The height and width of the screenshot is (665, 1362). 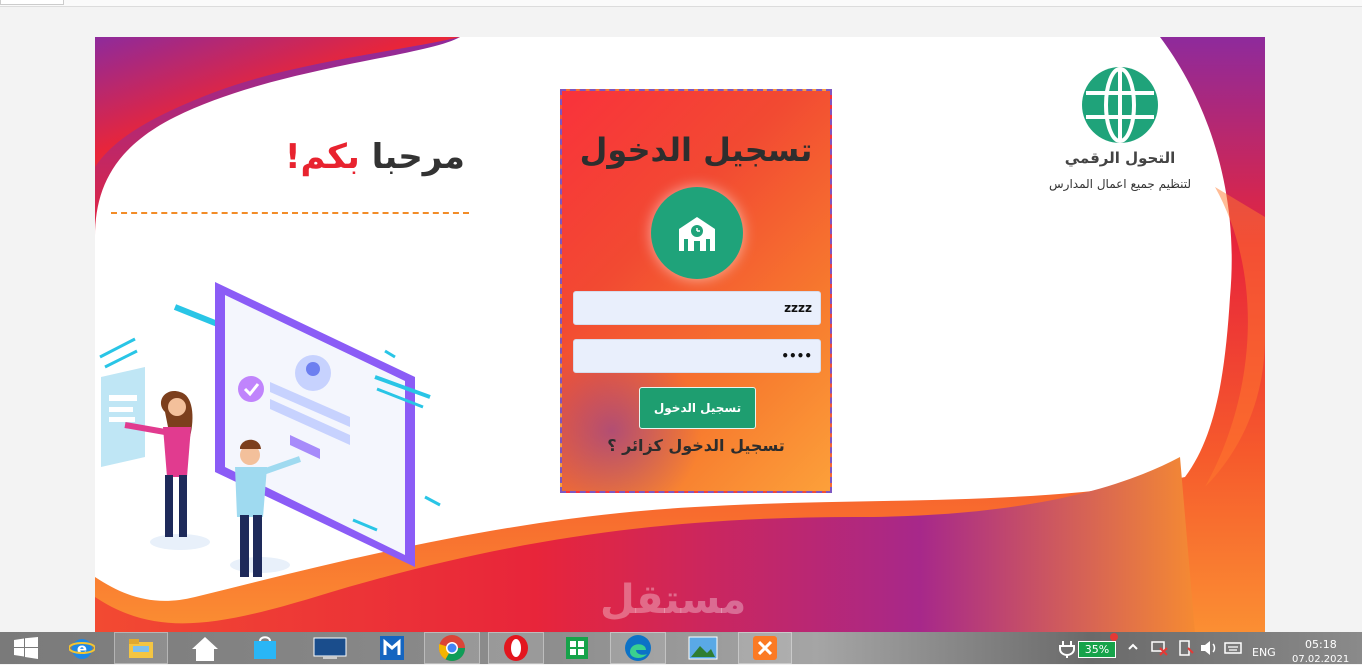 I want to click on edge-icon, so click(x=638, y=648).